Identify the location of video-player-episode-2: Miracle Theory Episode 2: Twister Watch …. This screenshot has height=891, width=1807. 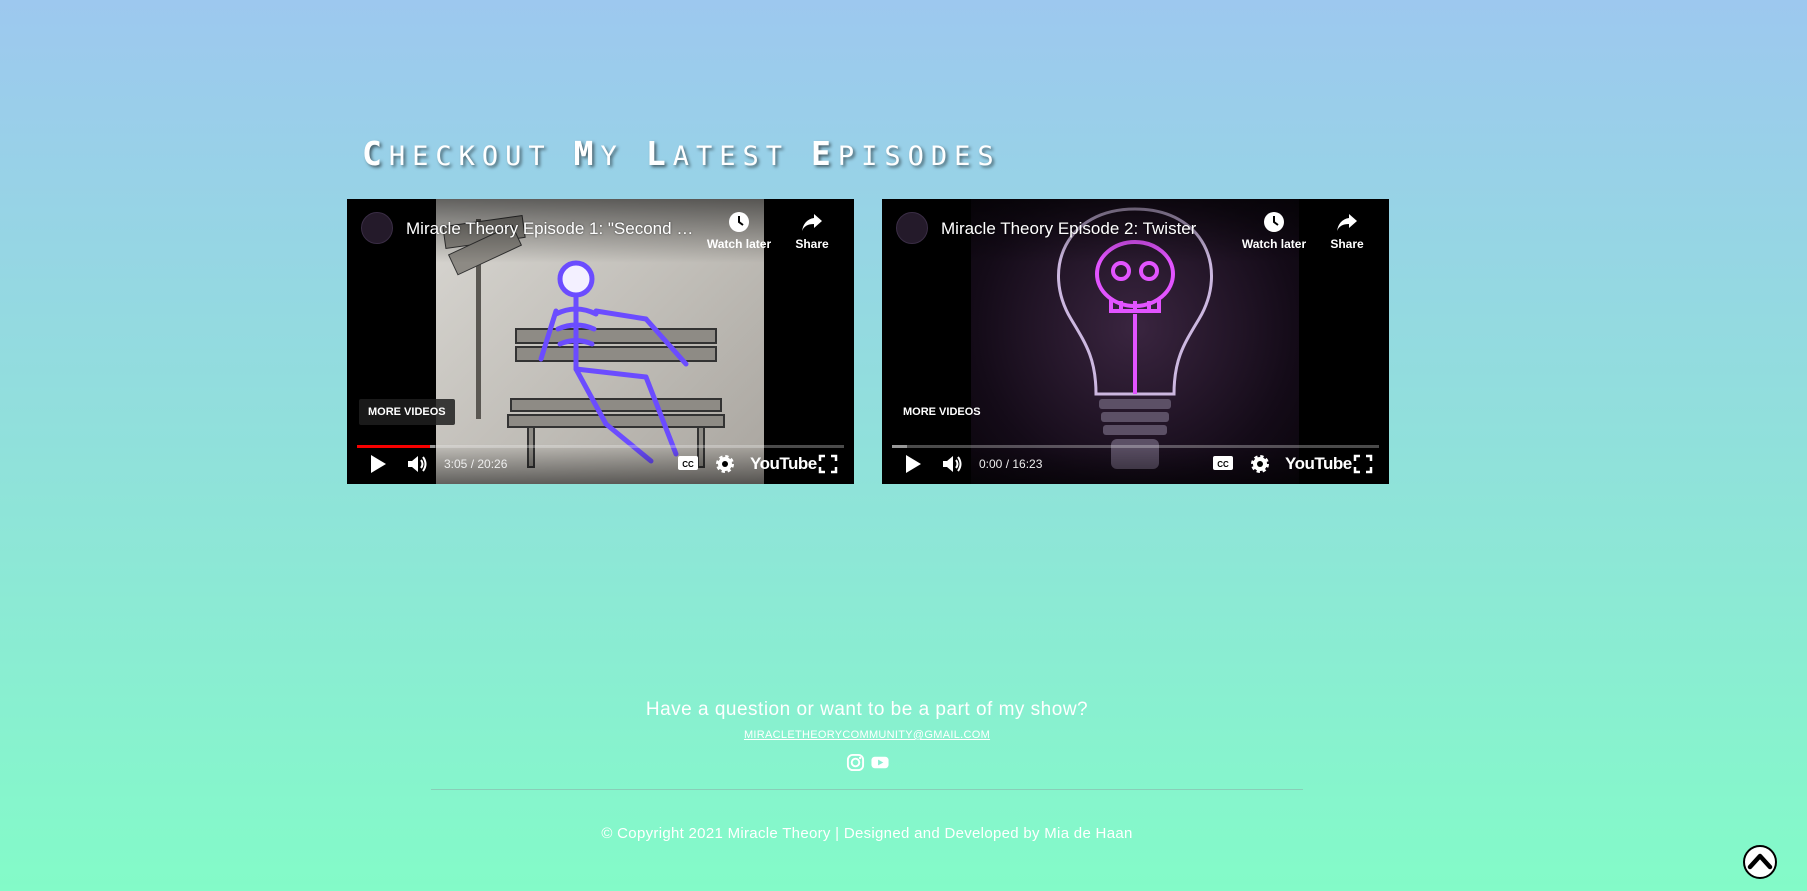
(1135, 341).